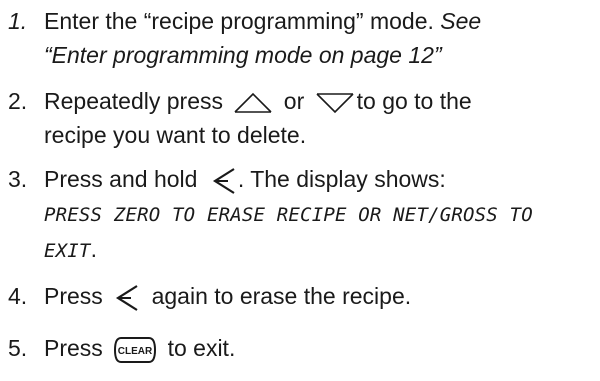 The height and width of the screenshot is (381, 600). What do you see at coordinates (253, 103) in the screenshot?
I see `up-arrow-key-icon` at bounding box center [253, 103].